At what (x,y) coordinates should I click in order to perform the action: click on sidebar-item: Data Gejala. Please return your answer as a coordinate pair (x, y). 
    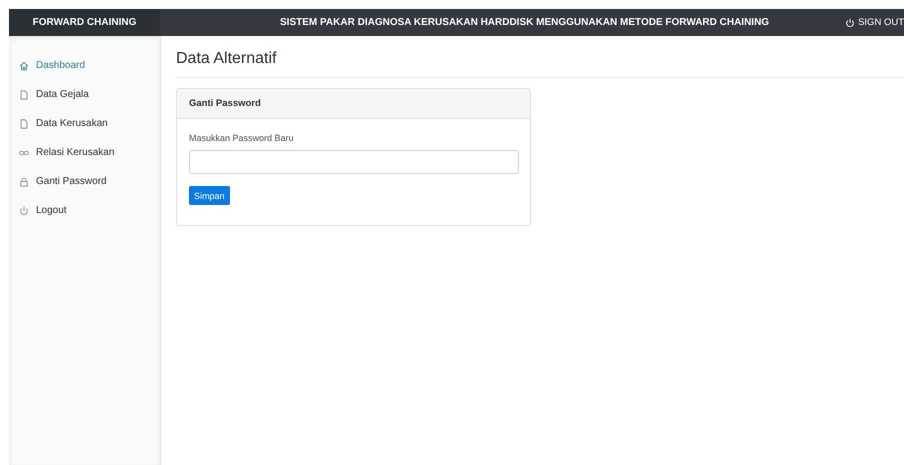
    Looking at the image, I should click on (84, 94).